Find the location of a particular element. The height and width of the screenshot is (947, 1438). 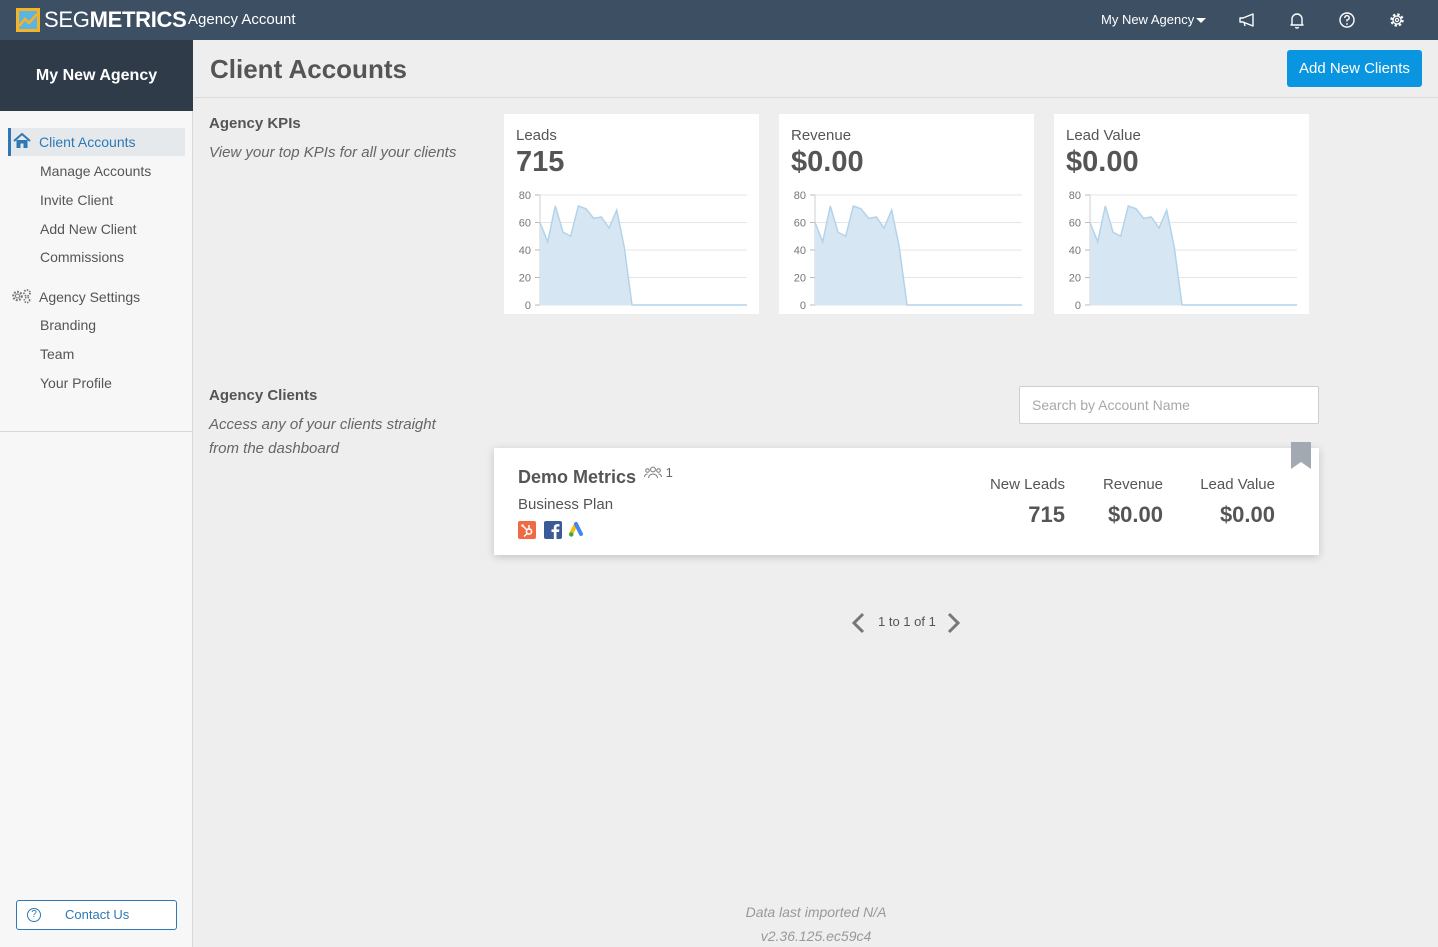

agency-dropdown: My New Agency is located at coordinates (1154, 20).